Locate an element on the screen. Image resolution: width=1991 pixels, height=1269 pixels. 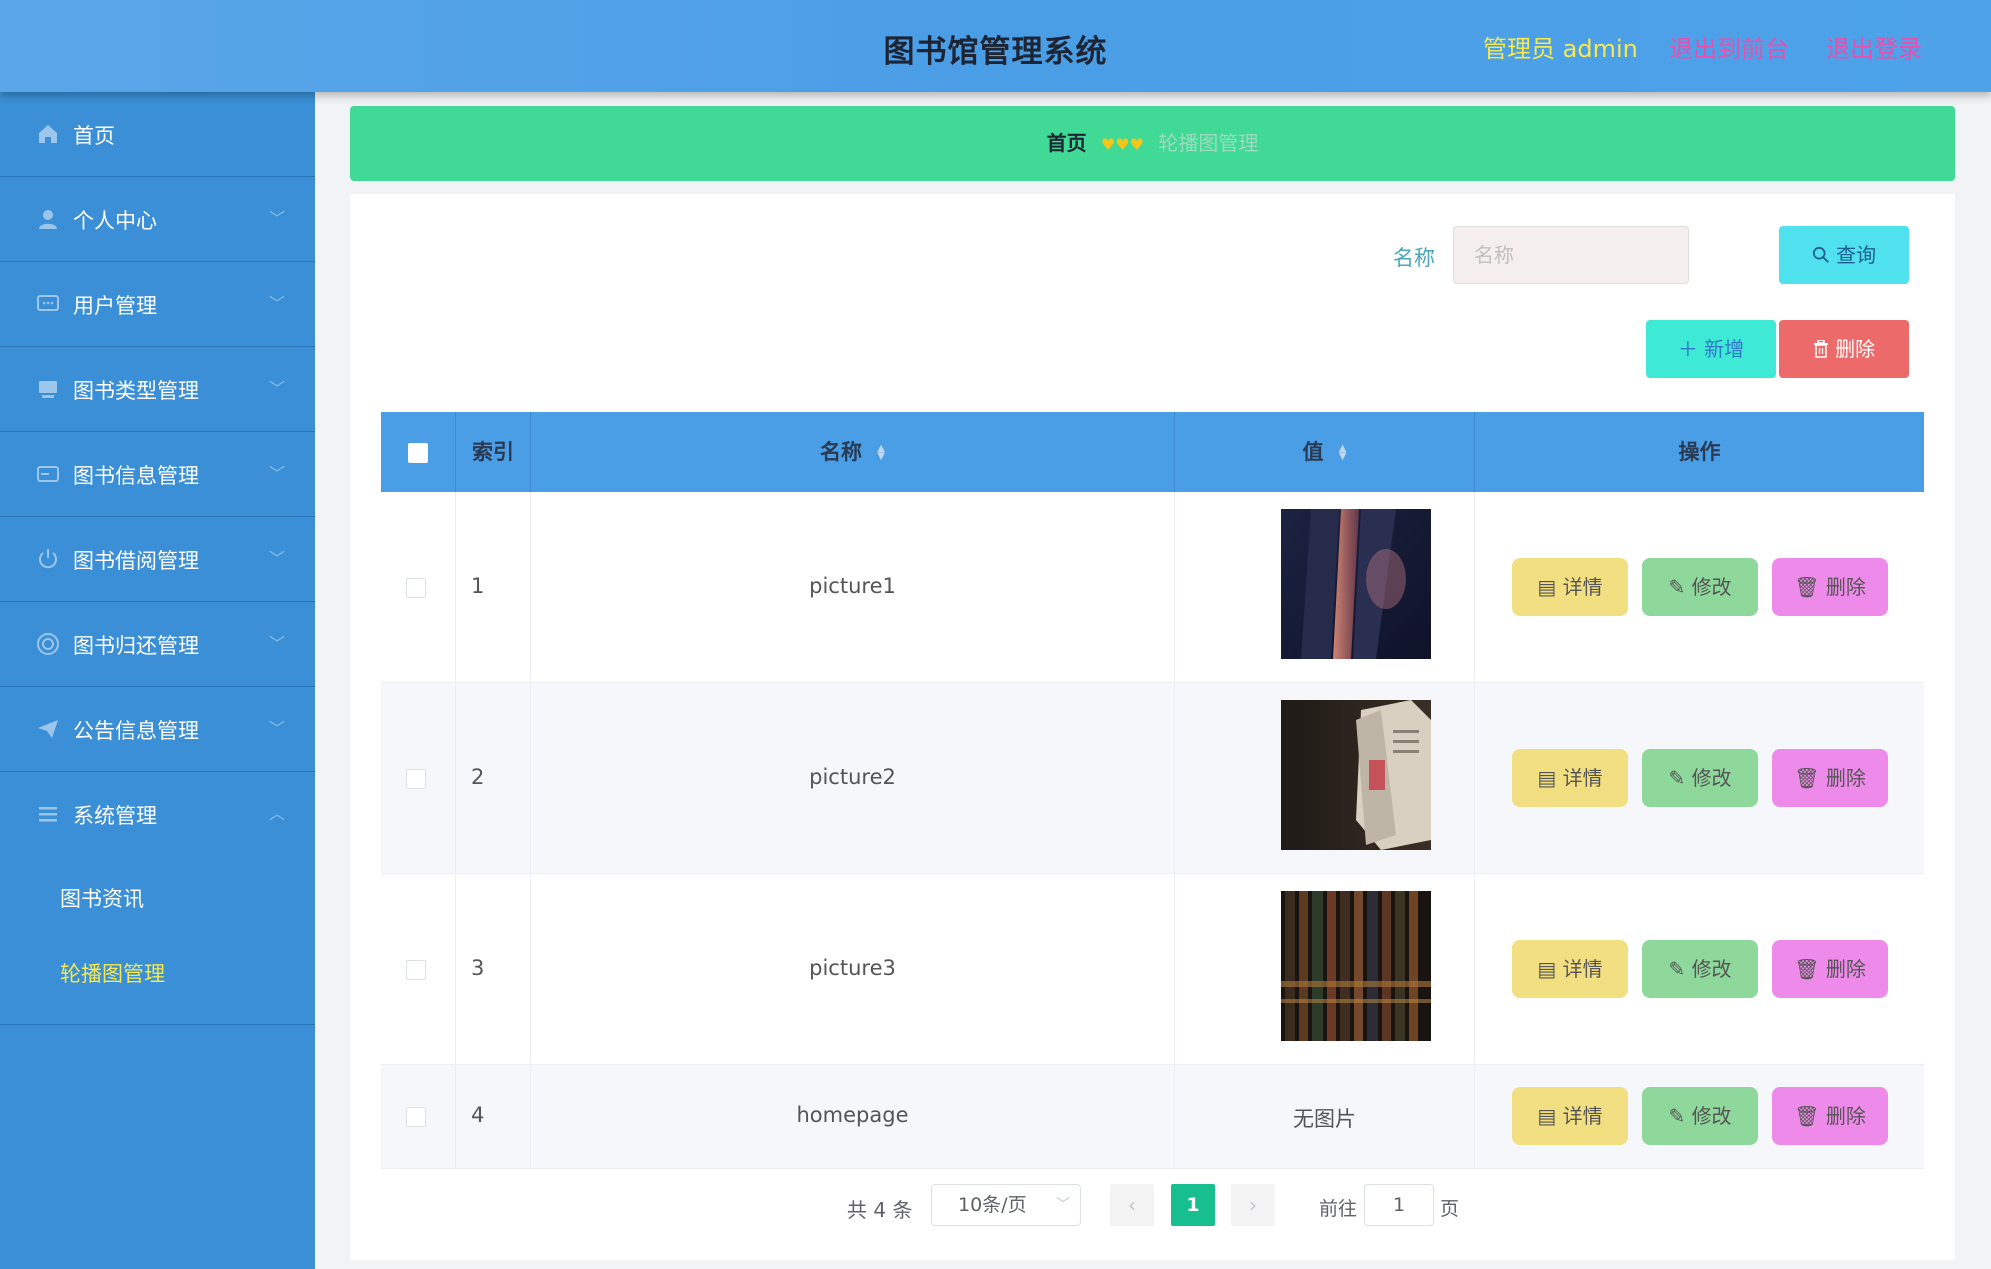
system-submenu: 图书资讯 轮播图管理 is located at coordinates (157, 940).